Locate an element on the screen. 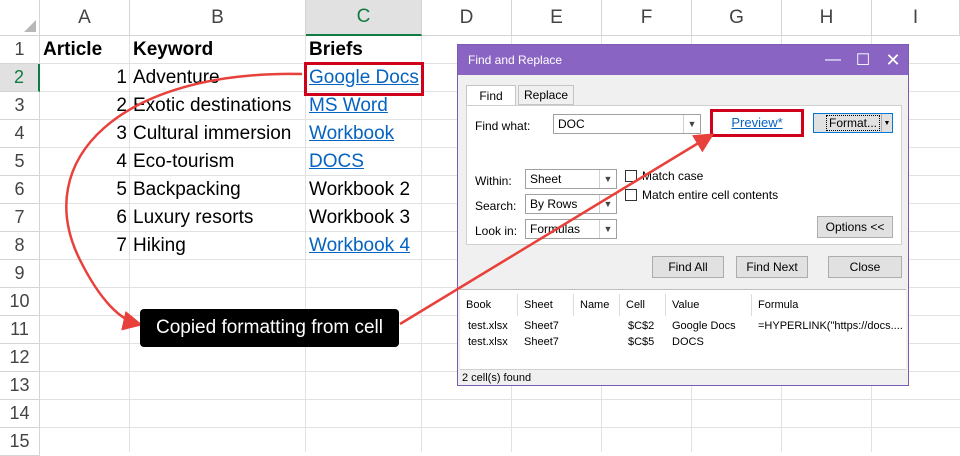 The width and height of the screenshot is (960, 456). cell-brief-link: Workbook 4 is located at coordinates (364, 246).